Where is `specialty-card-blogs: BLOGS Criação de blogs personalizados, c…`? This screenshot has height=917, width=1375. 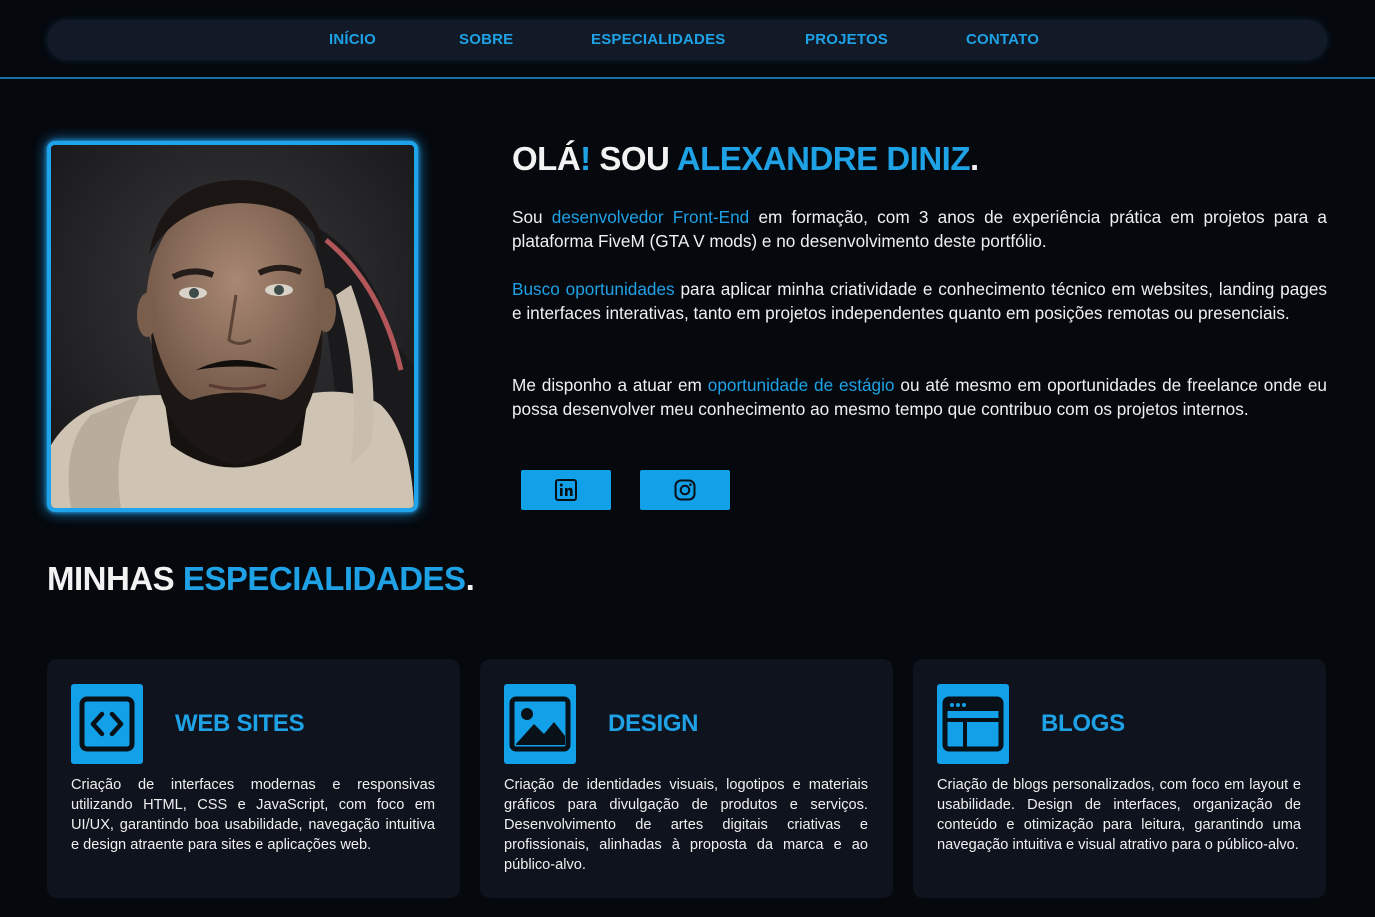 specialty-card-blogs: BLOGS Criação de blogs personalizados, c… is located at coordinates (1119, 778).